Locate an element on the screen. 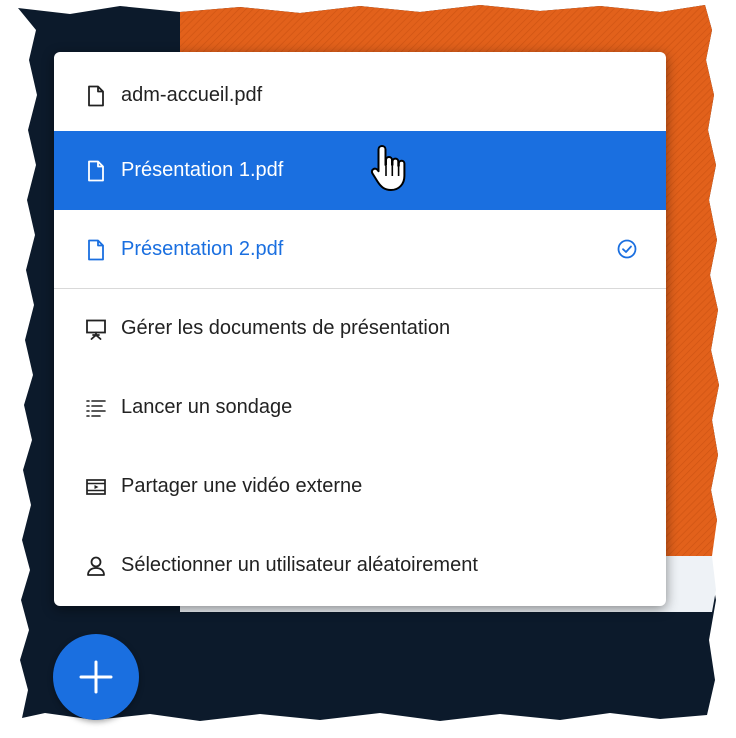 The image size is (736, 738). menu-item-manage-presentations: Gérer les documents de présentation is located at coordinates (360, 328).